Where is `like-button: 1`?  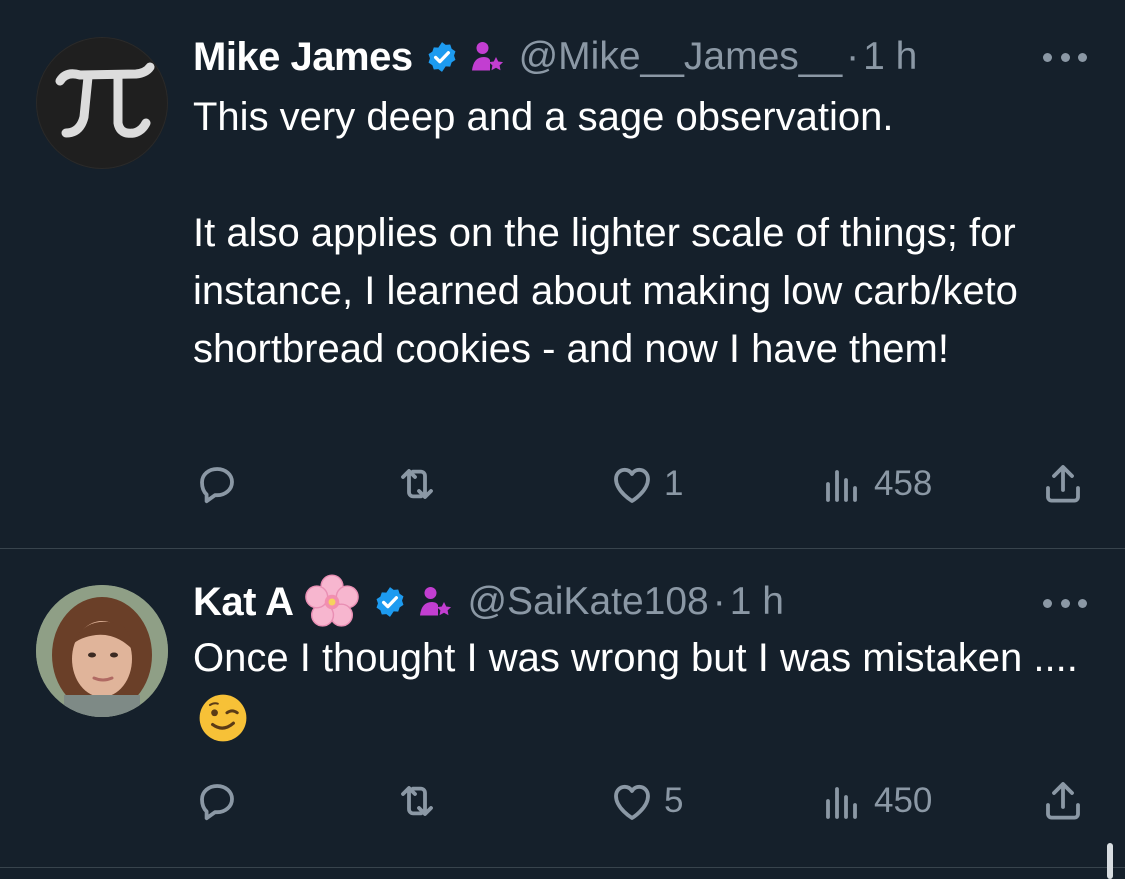 like-button: 1 is located at coordinates (645, 484).